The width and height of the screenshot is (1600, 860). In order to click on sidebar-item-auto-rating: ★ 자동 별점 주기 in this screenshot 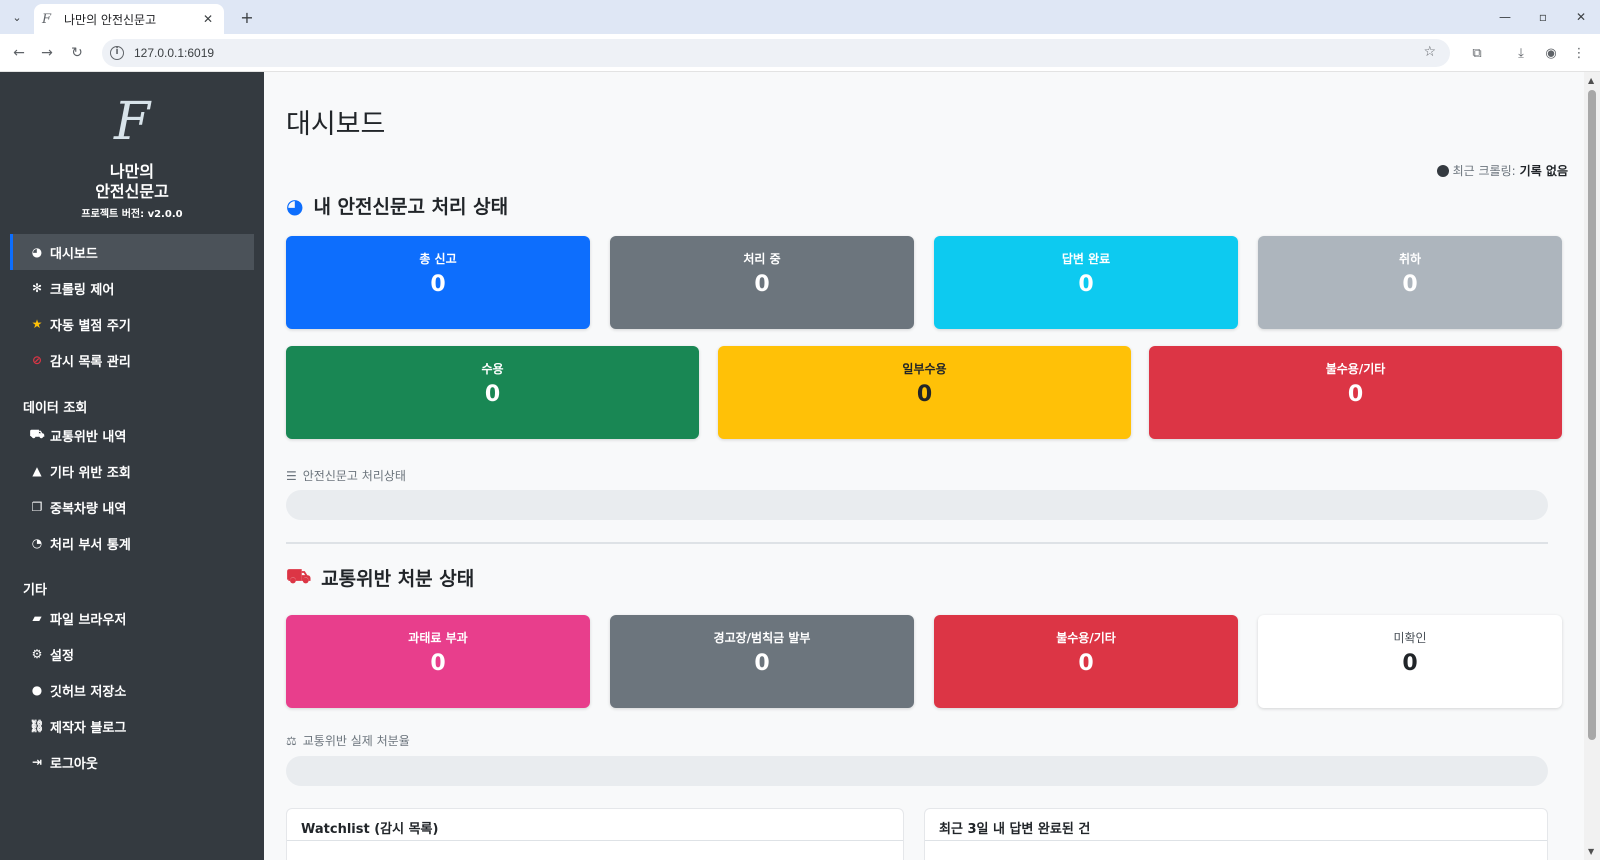, I will do `click(132, 324)`.